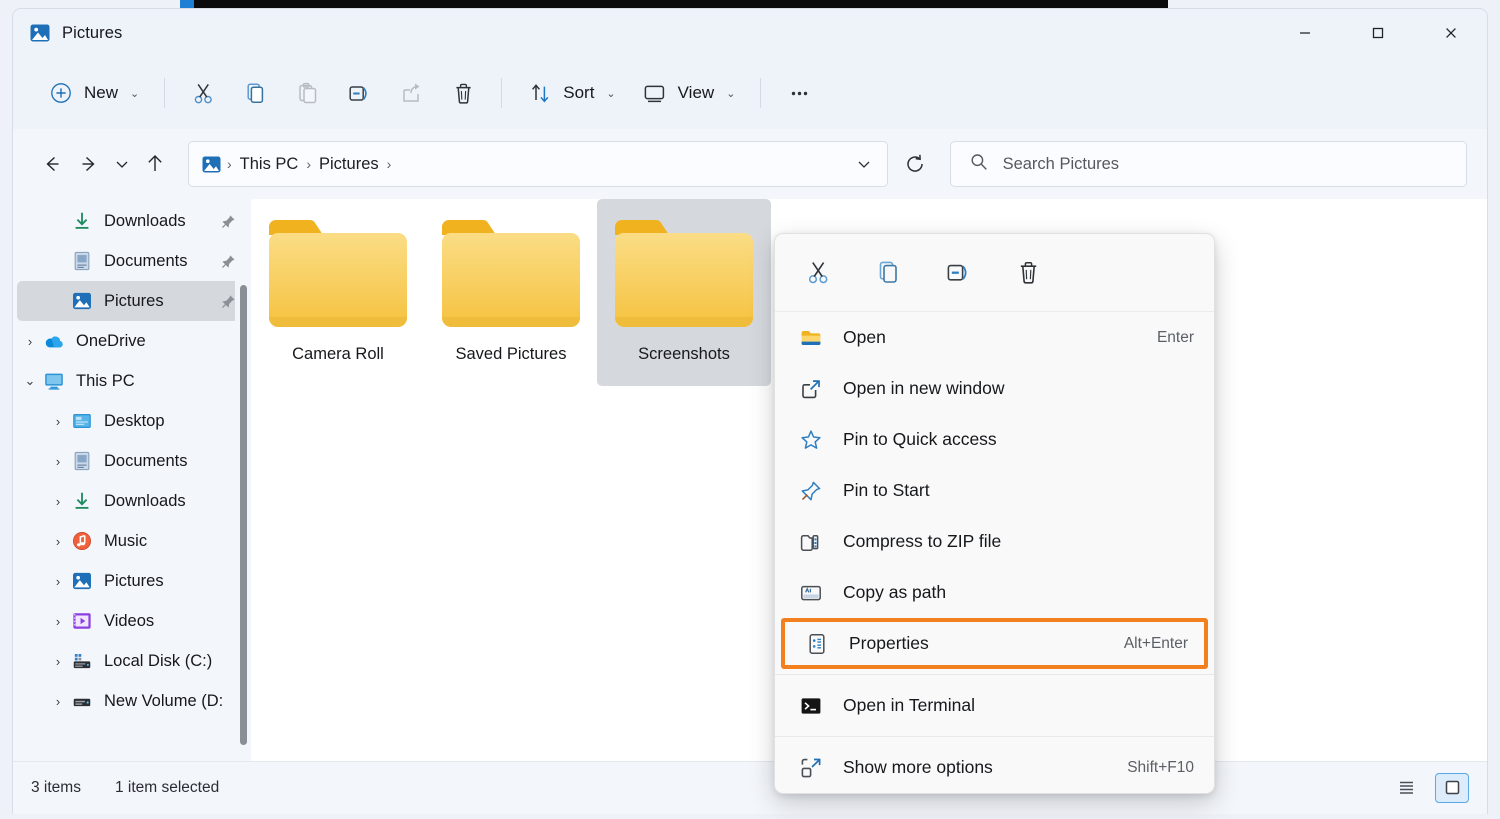  I want to click on share-icon, so click(411, 93).